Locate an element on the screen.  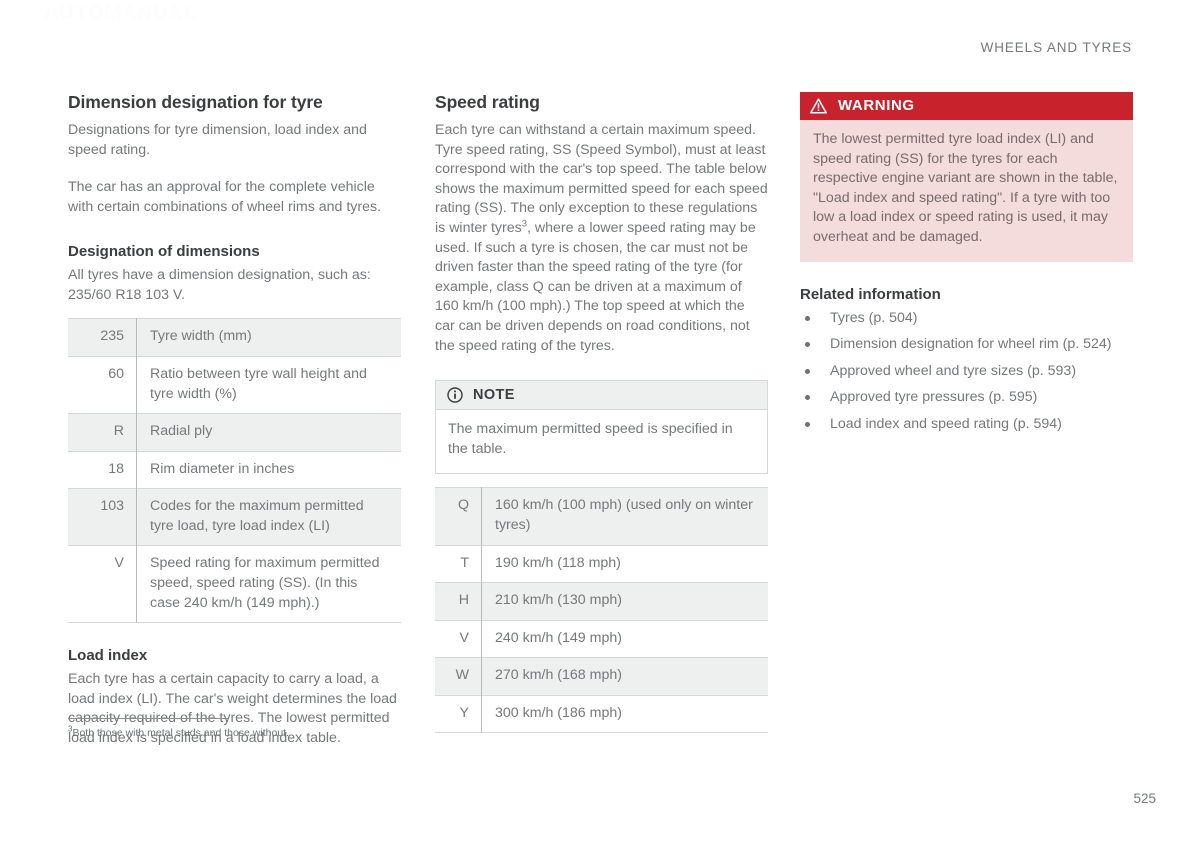
speed-symbol-cell: T is located at coordinates (458, 564).